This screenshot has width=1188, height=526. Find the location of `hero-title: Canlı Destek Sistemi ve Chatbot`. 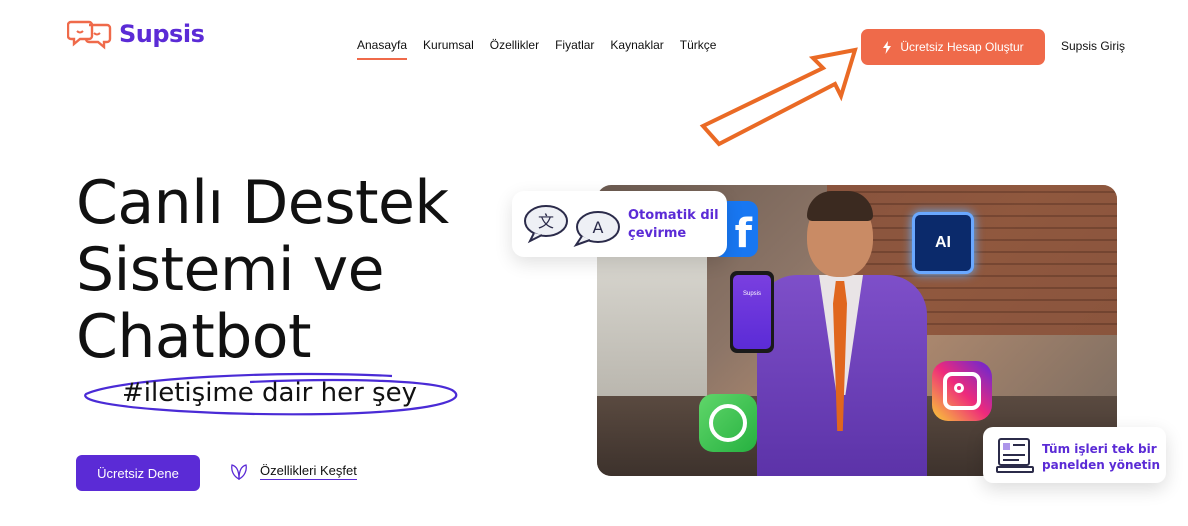

hero-title: Canlı Destek Sistemi ve Chatbot is located at coordinates (262, 270).